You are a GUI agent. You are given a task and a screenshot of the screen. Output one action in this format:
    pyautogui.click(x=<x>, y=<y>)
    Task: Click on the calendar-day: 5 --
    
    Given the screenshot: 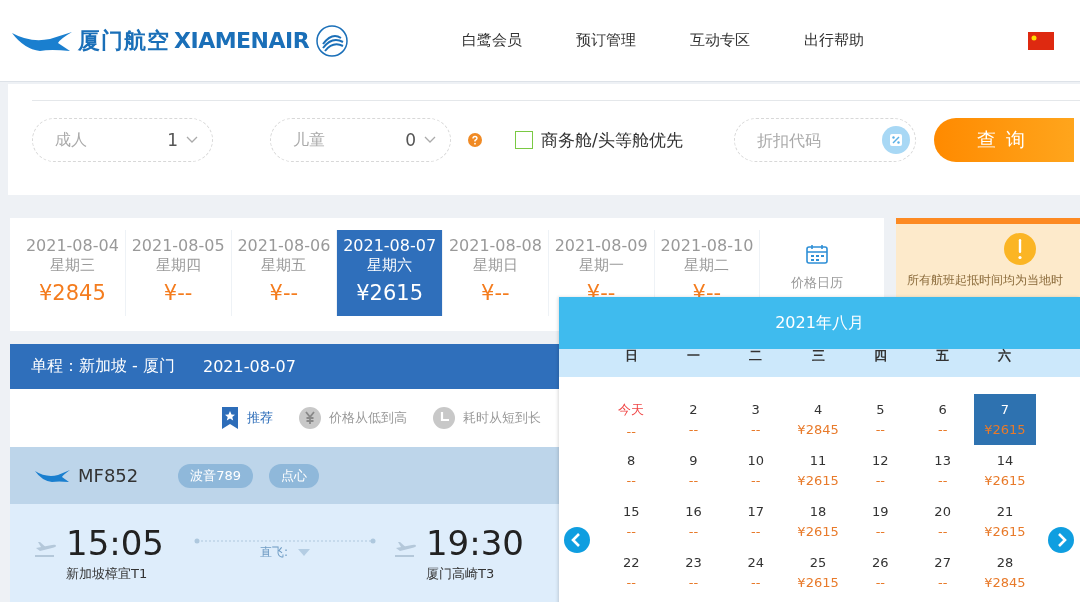 What is the action you would take?
    pyautogui.click(x=880, y=419)
    